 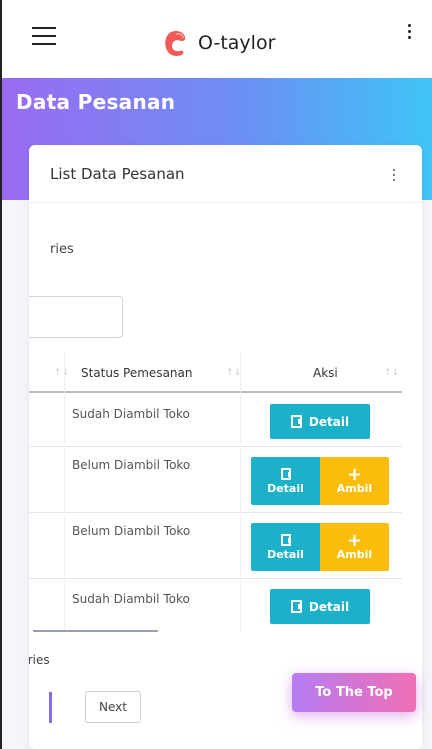 I want to click on logo-icon, so click(x=175, y=43).